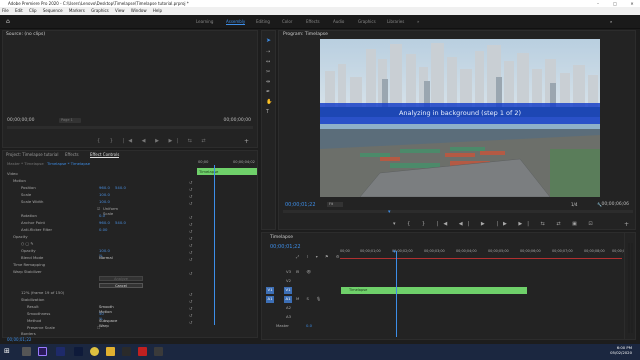  Describe the element at coordinates (8, 21) in the screenshot. I see `home-icon: ⌂` at that location.